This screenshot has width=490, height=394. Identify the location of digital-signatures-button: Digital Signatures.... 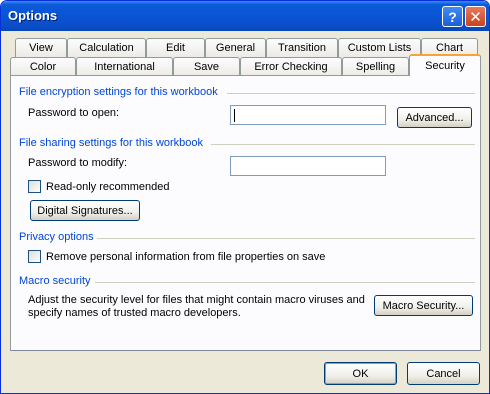
(85, 210).